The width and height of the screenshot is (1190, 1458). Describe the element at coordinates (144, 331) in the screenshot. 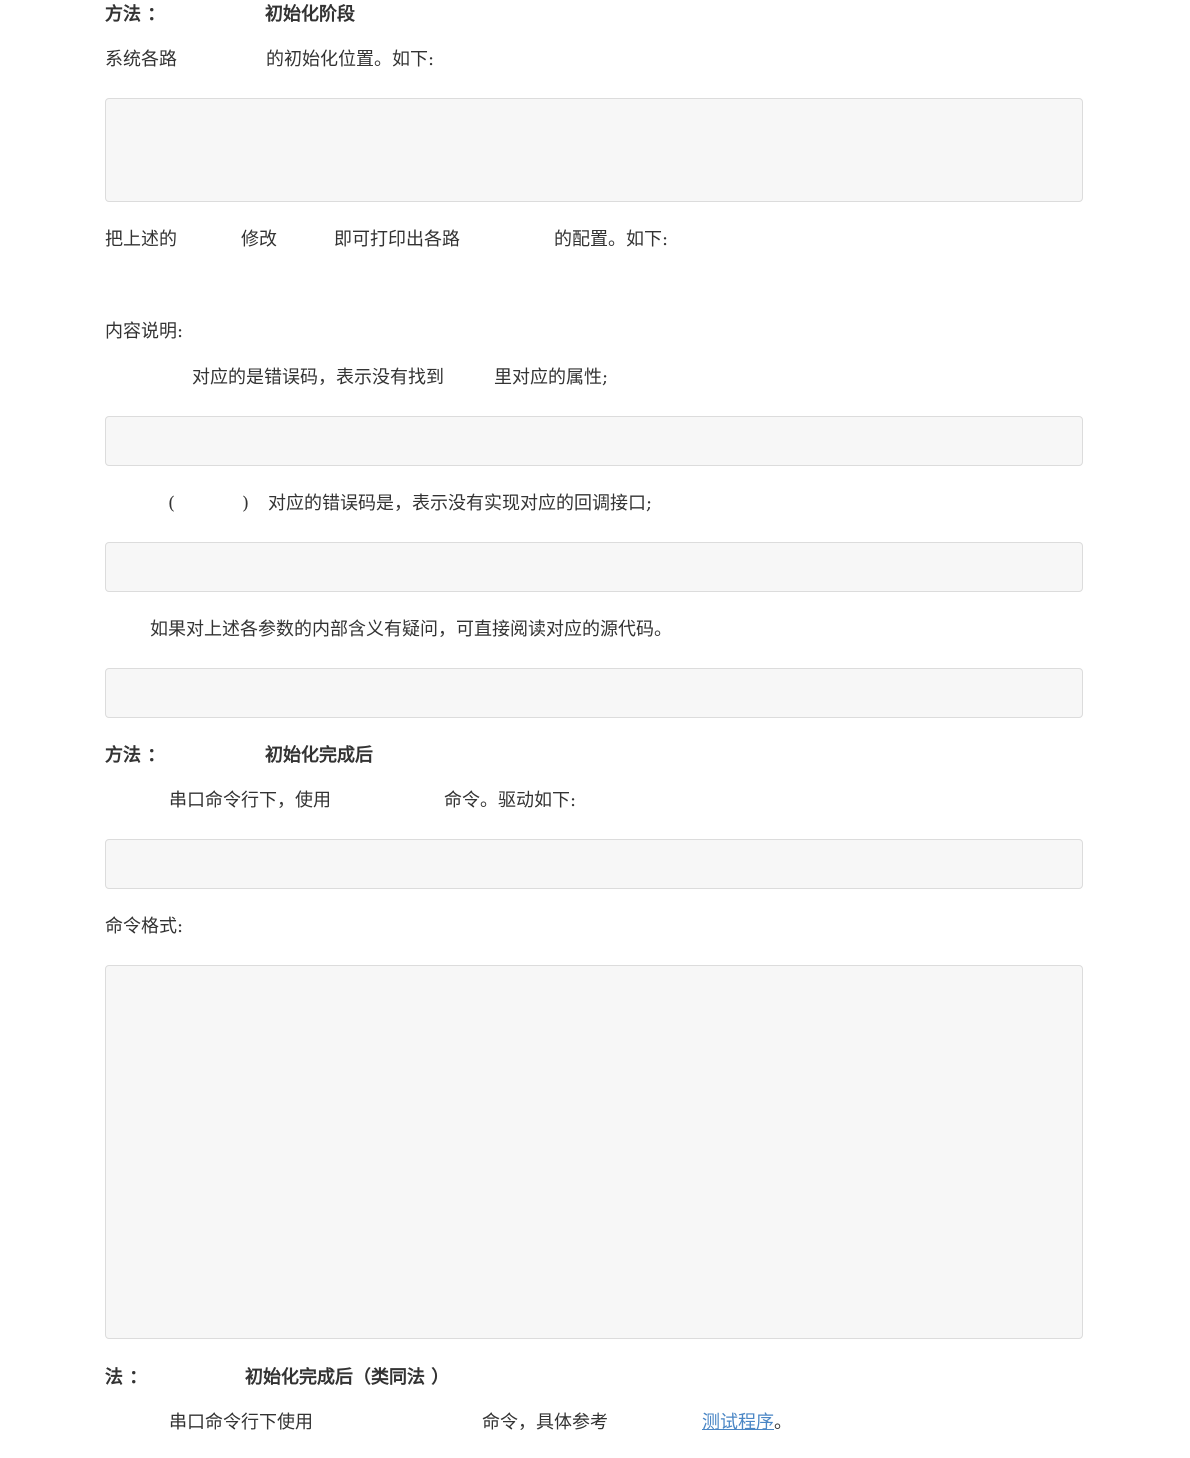

I see `content-label: 内容说明:` at that location.